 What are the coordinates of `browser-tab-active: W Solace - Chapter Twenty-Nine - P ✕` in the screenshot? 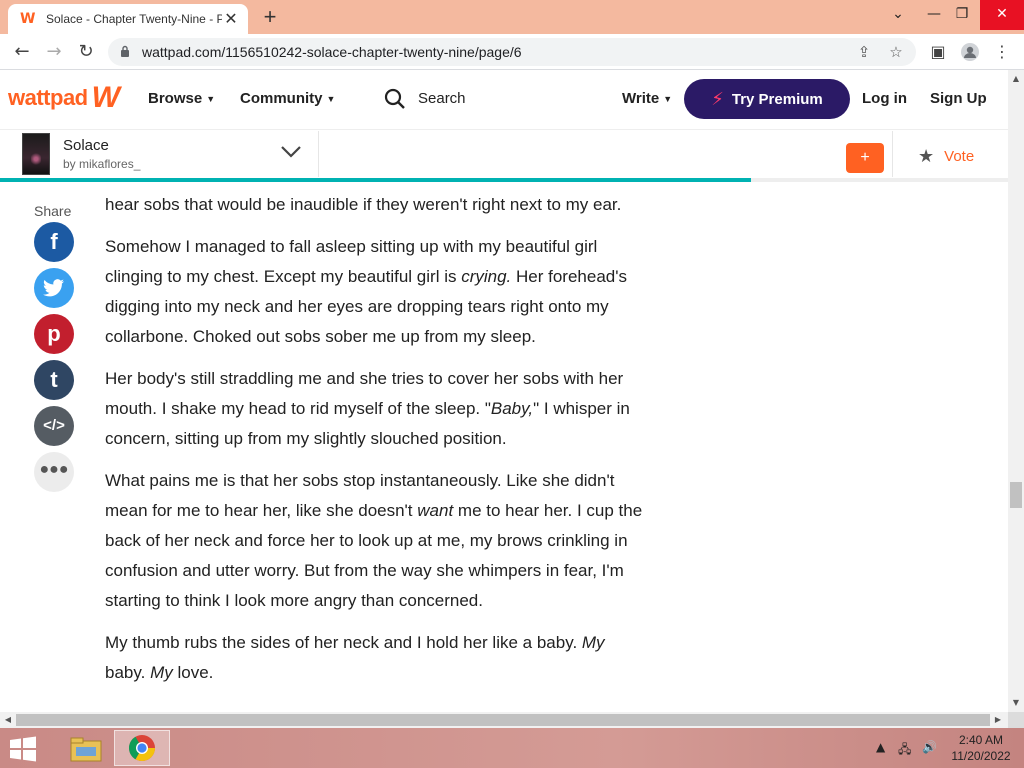 It's located at (128, 19).